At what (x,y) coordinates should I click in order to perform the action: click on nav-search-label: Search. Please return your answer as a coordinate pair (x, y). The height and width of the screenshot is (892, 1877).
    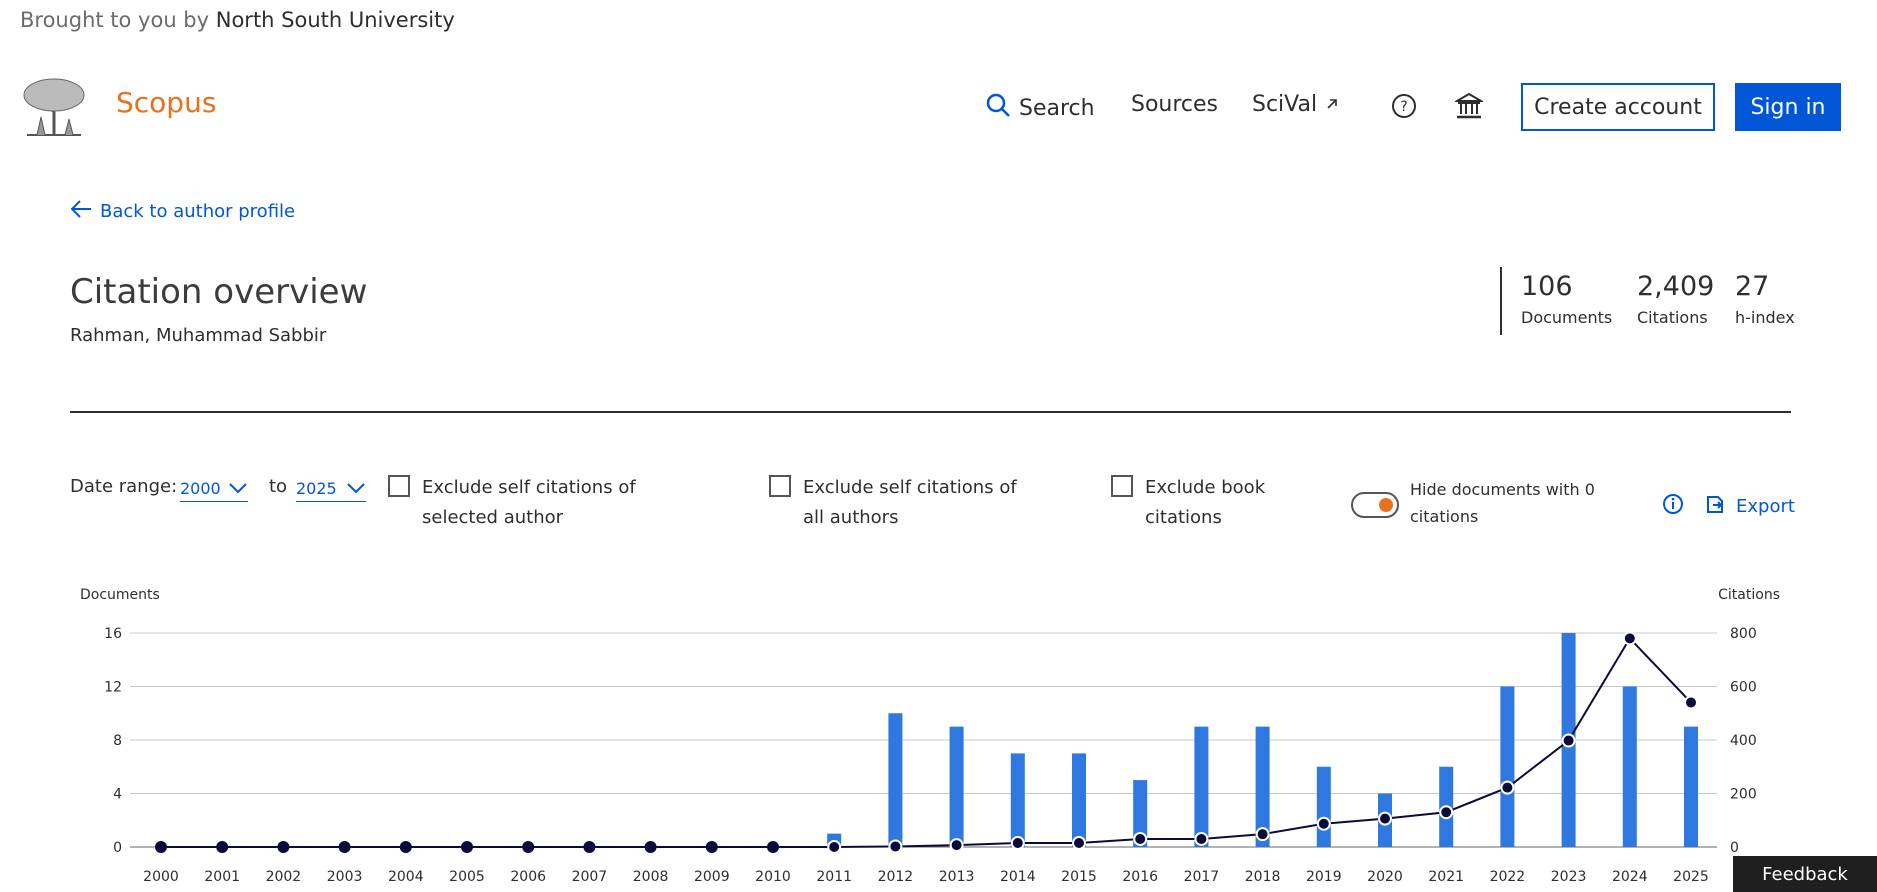
    Looking at the image, I should click on (1057, 108).